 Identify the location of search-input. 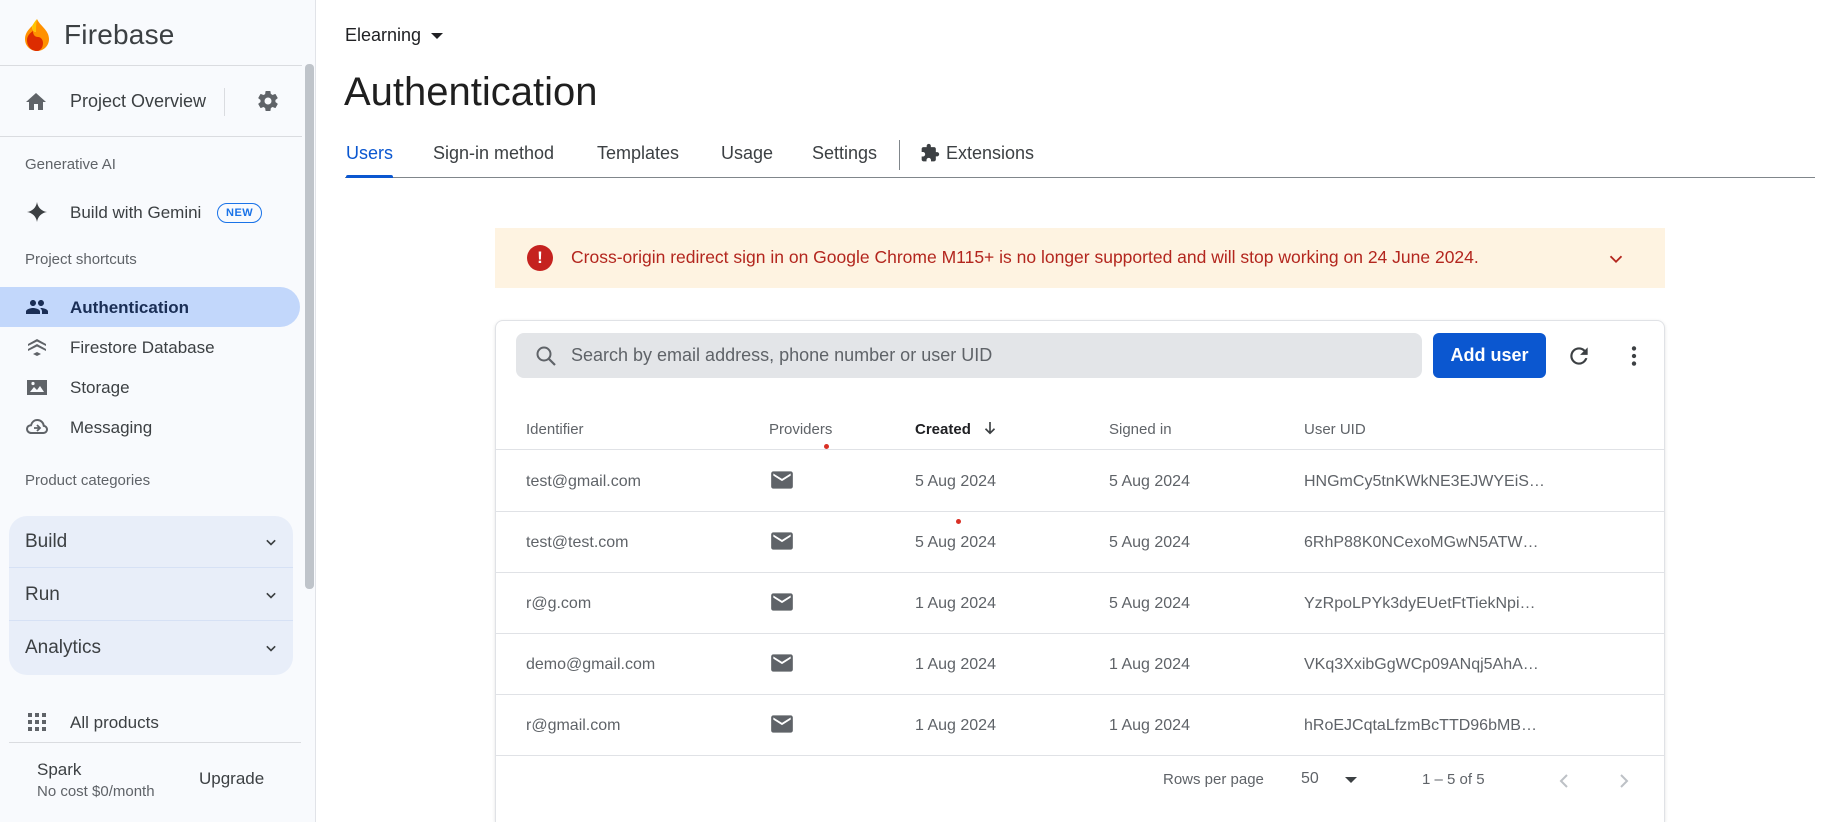
(991, 355).